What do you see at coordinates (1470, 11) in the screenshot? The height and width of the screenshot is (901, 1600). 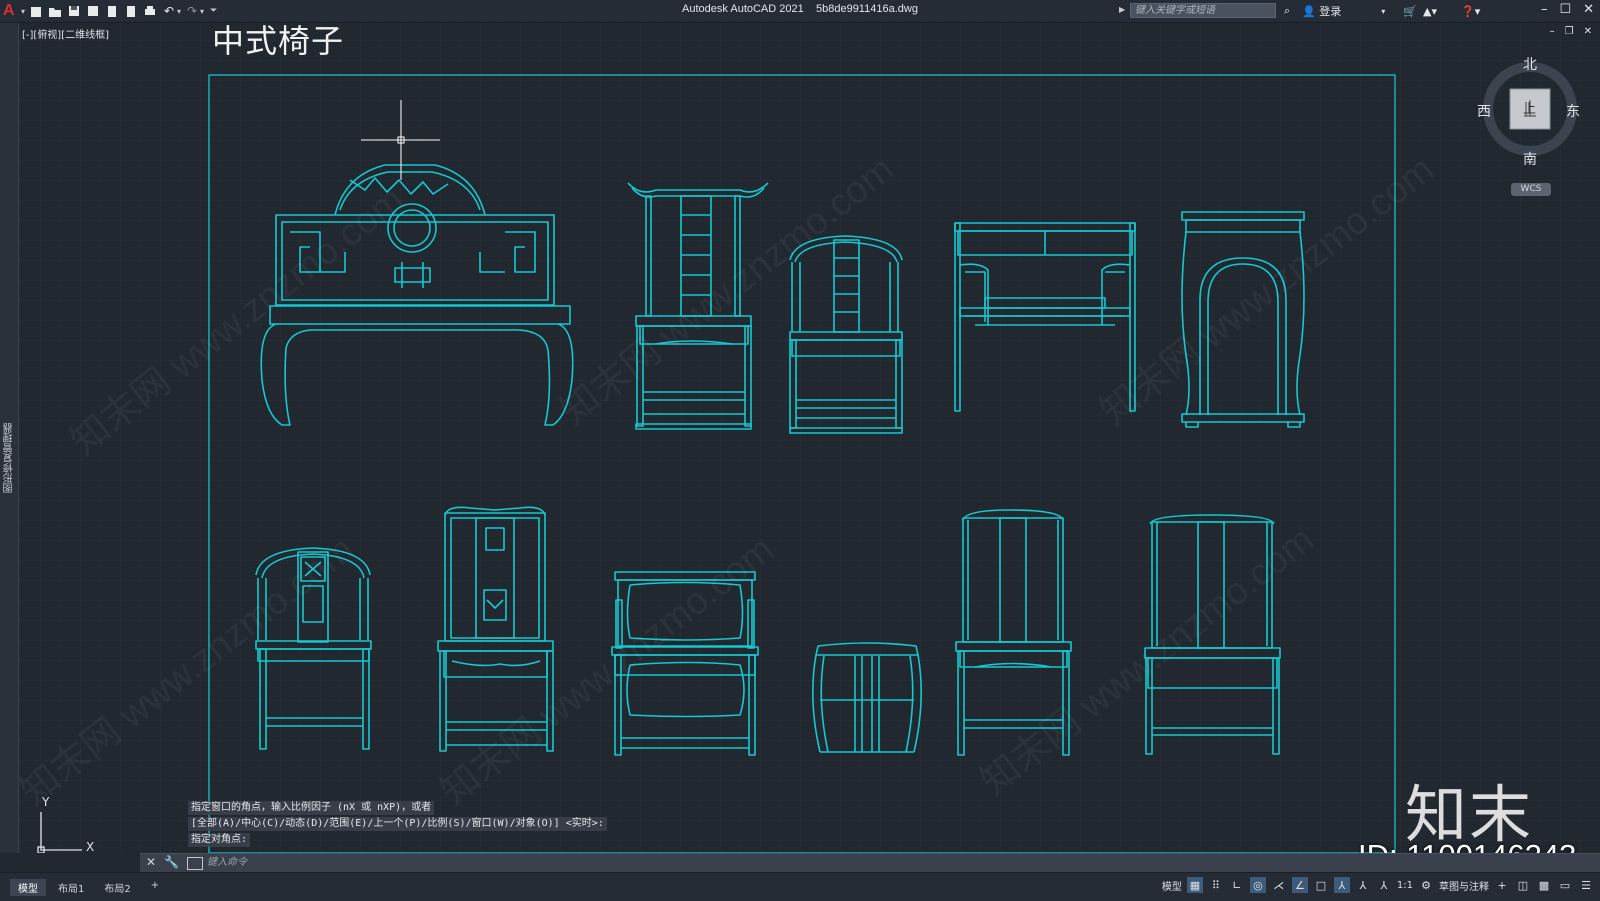 I see `help-icon: ❓▾` at bounding box center [1470, 11].